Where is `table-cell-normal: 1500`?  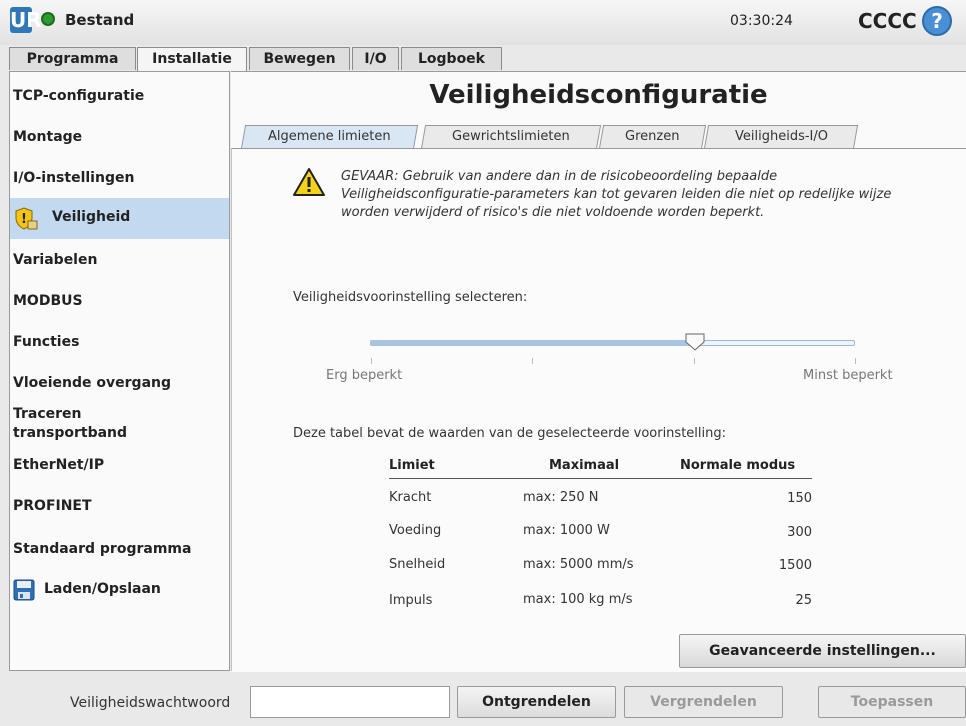
table-cell-normal: 1500 is located at coordinates (795, 565).